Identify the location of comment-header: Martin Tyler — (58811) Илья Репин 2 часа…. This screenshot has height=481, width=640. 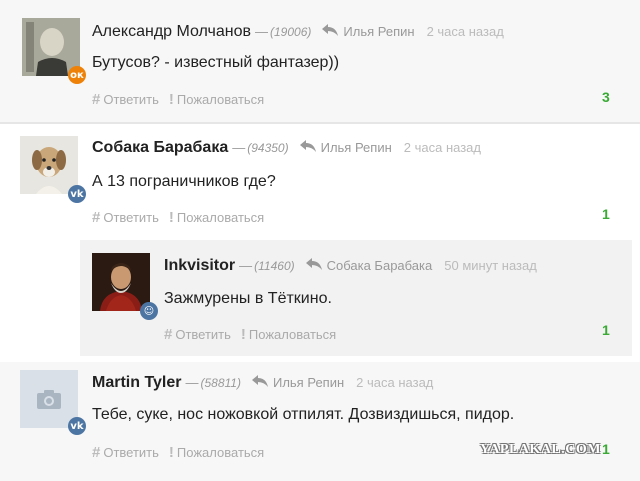
(262, 382).